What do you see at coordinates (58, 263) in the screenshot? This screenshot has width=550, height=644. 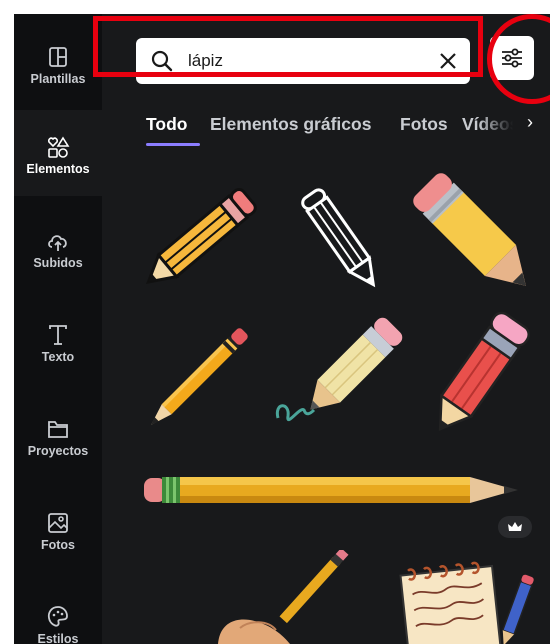 I see `sidebar-item-label: Subidos` at bounding box center [58, 263].